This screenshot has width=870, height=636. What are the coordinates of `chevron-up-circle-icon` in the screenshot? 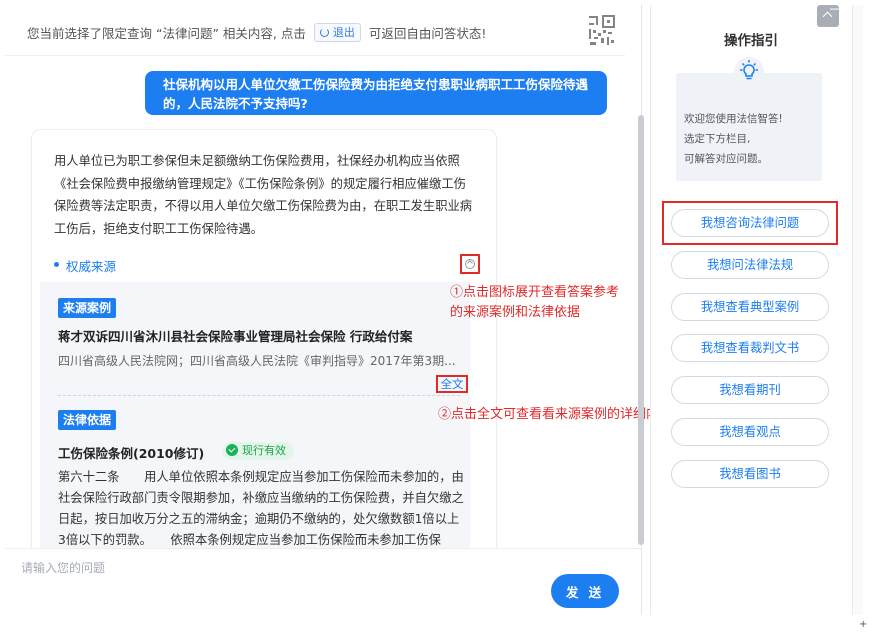 It's located at (470, 264).